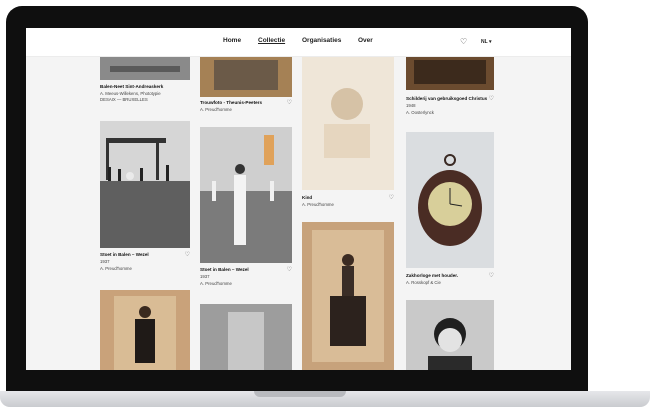 This screenshot has height=413, width=650. What do you see at coordinates (450, 73) in the screenshot?
I see `photo-painting` at bounding box center [450, 73].